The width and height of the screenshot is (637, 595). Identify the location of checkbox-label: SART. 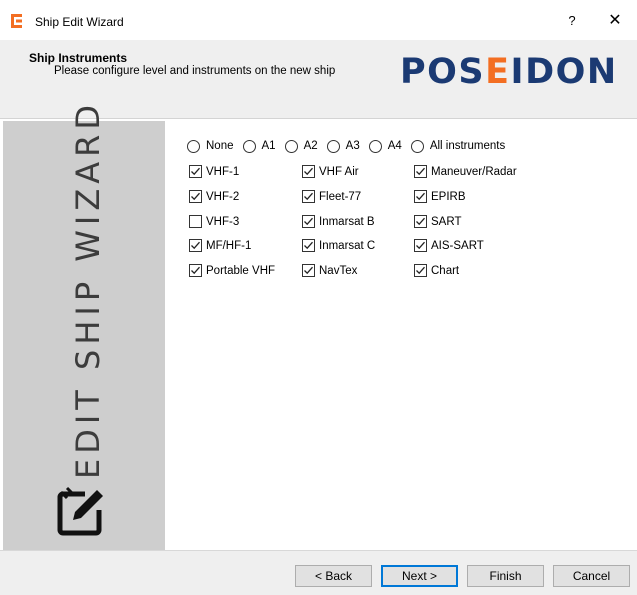
(446, 221).